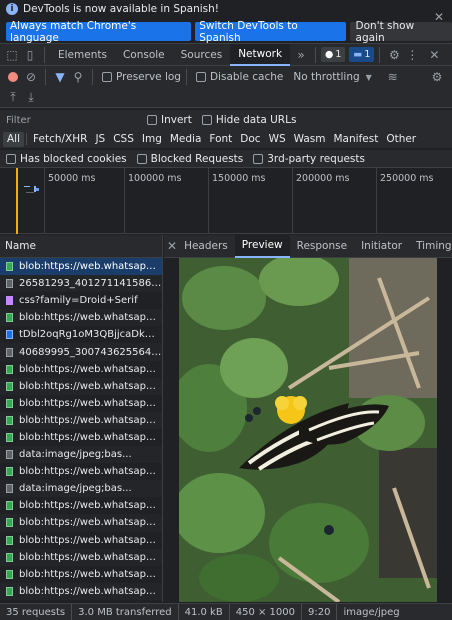 The image size is (452, 620). I want to click on preserve-log-checkbox, so click(107, 77).